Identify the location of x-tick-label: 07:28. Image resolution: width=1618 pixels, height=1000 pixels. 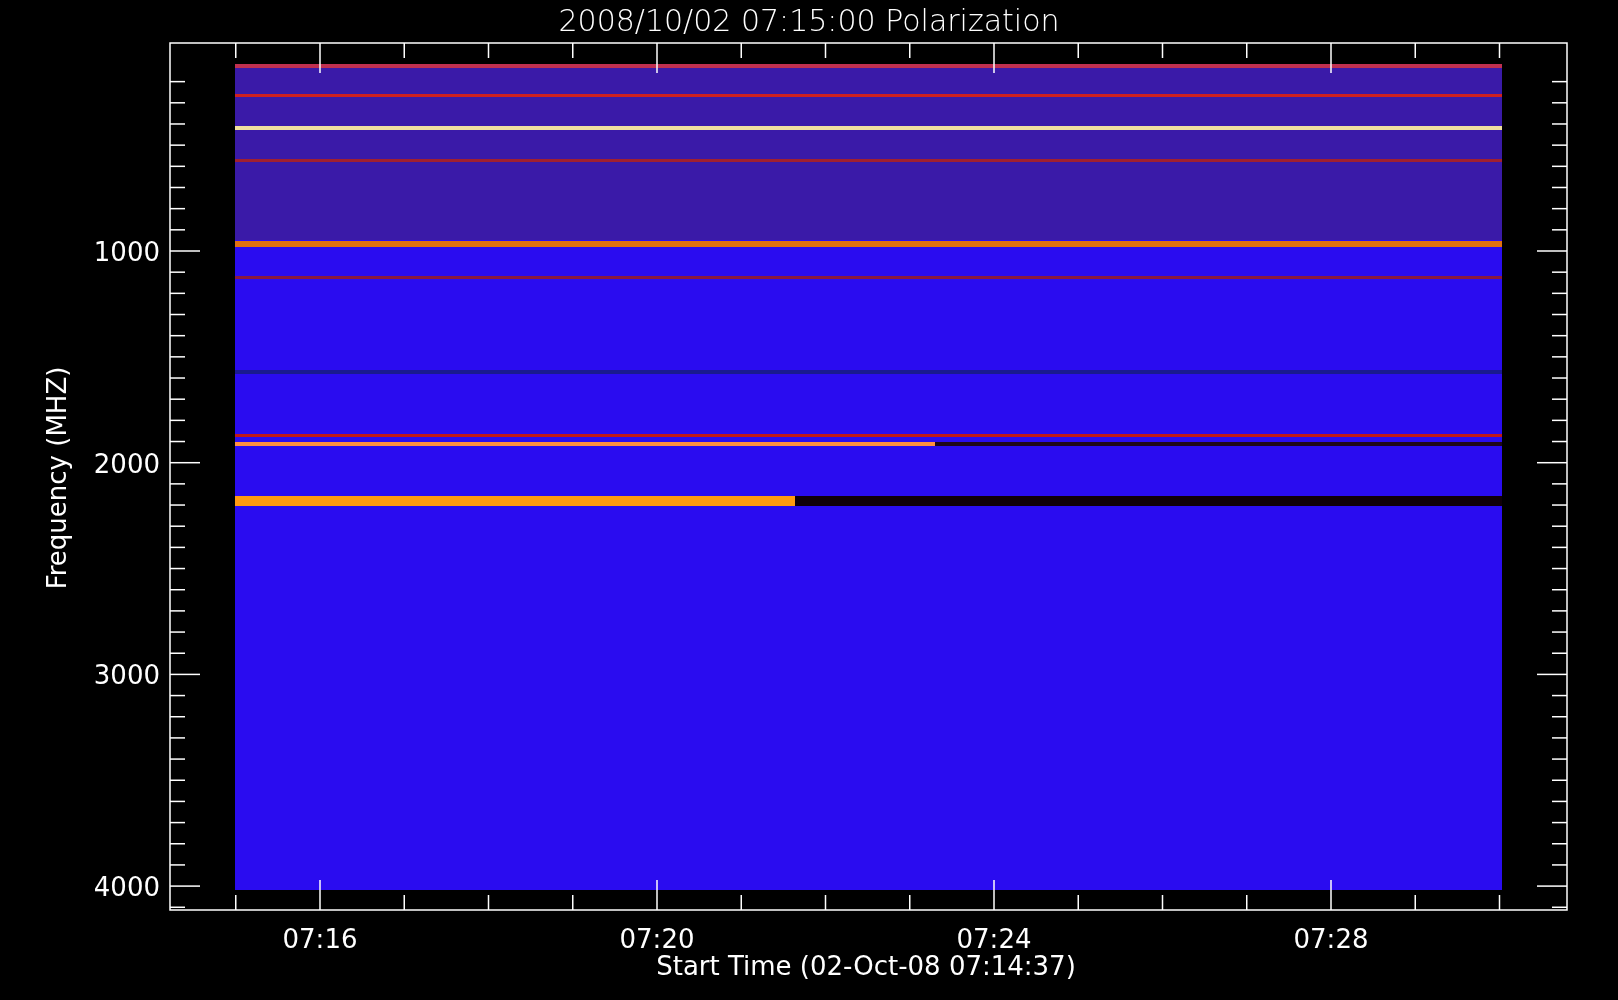
(1331, 939).